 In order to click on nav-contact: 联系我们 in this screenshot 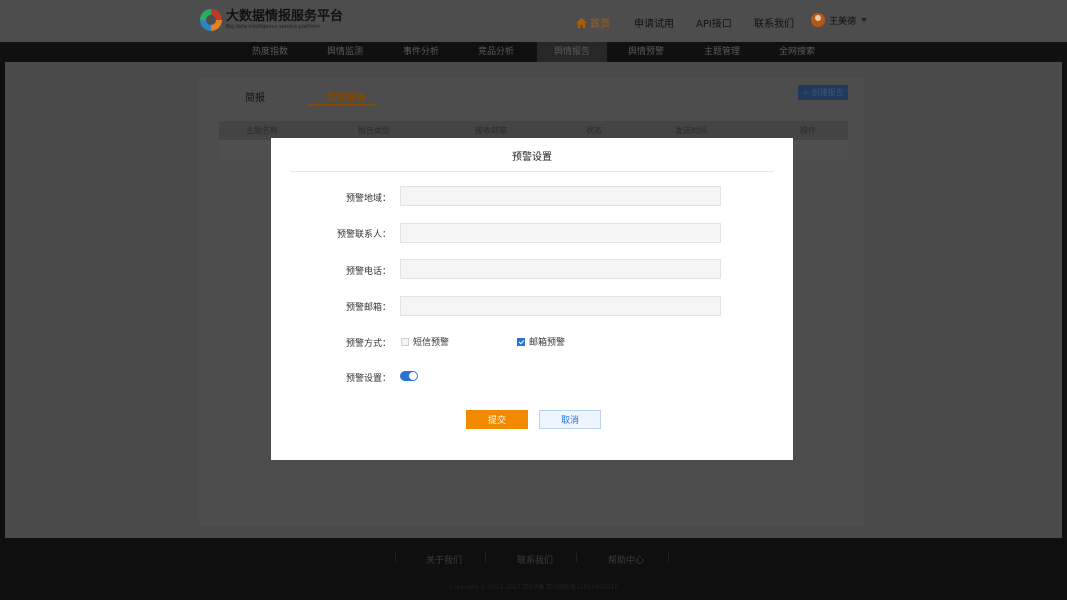, I will do `click(774, 22)`.